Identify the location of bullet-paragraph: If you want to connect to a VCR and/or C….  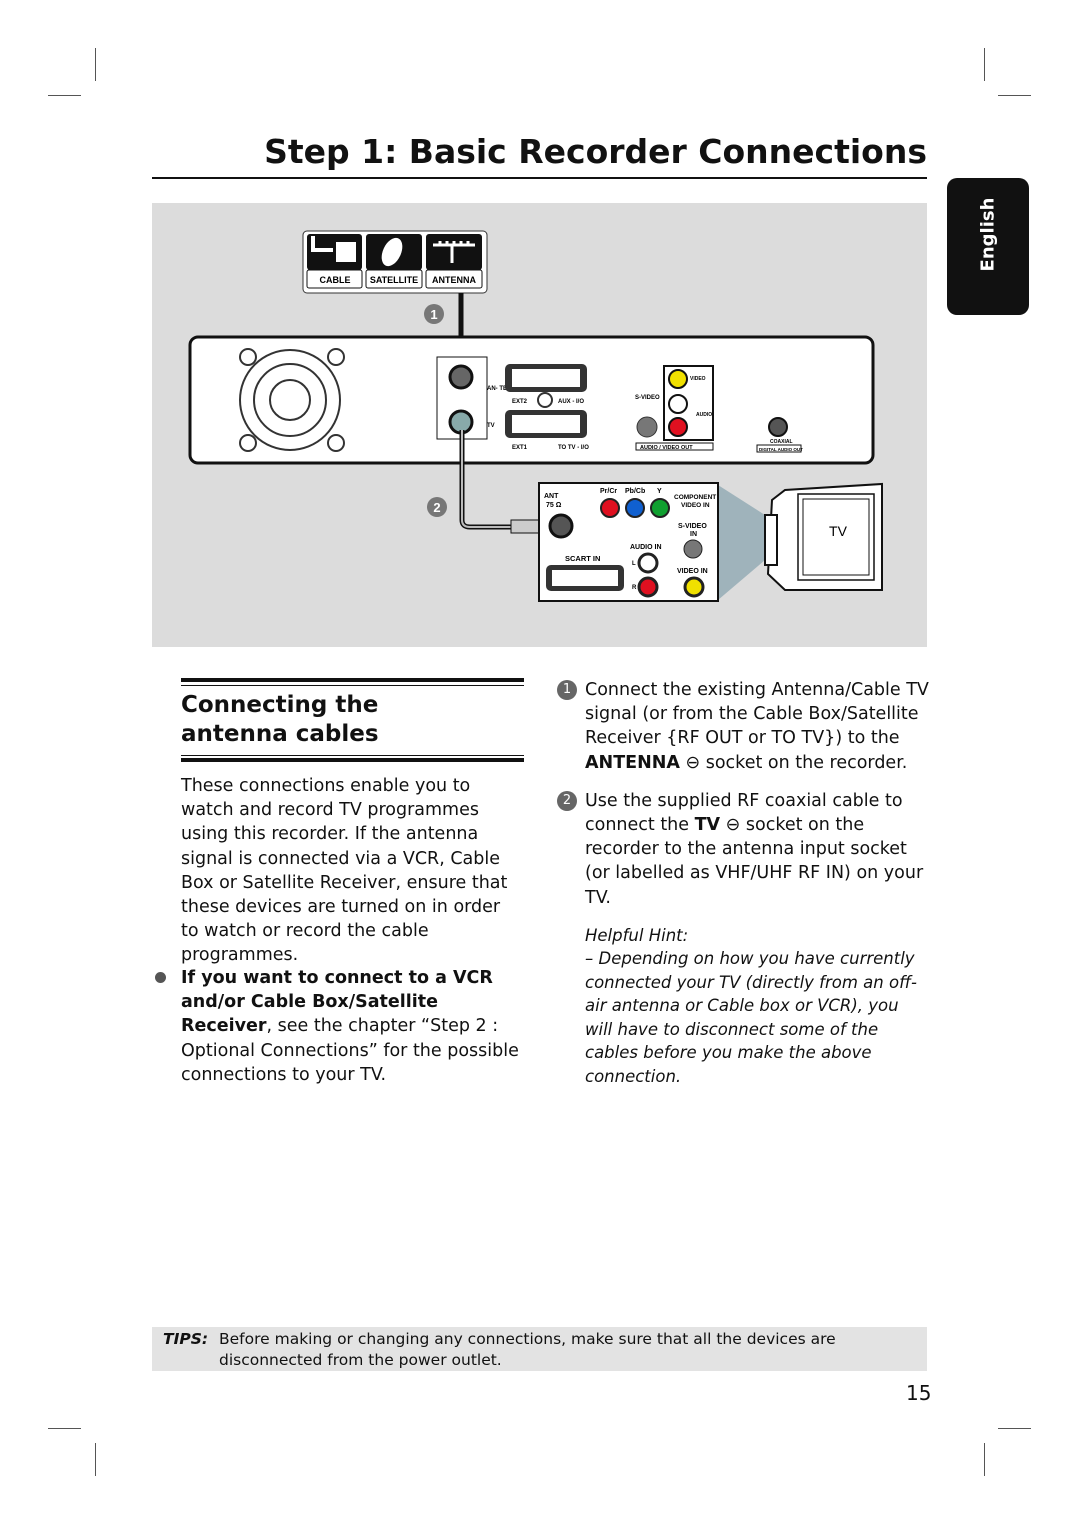
(353, 1026).